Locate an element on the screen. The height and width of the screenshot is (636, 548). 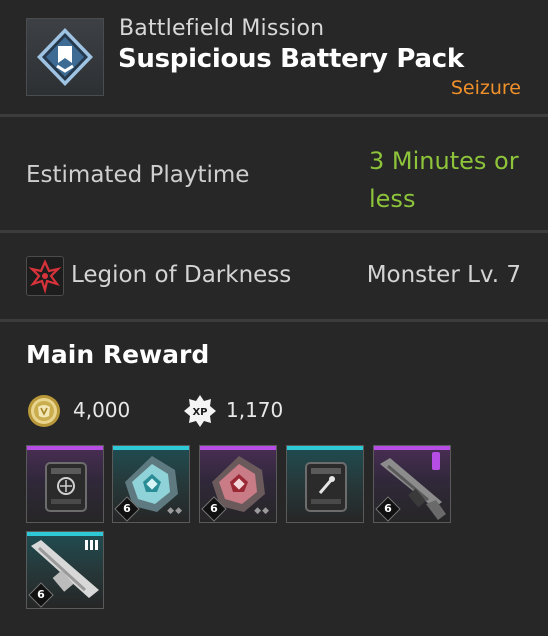
xp-badge-label: XP is located at coordinates (199, 412).